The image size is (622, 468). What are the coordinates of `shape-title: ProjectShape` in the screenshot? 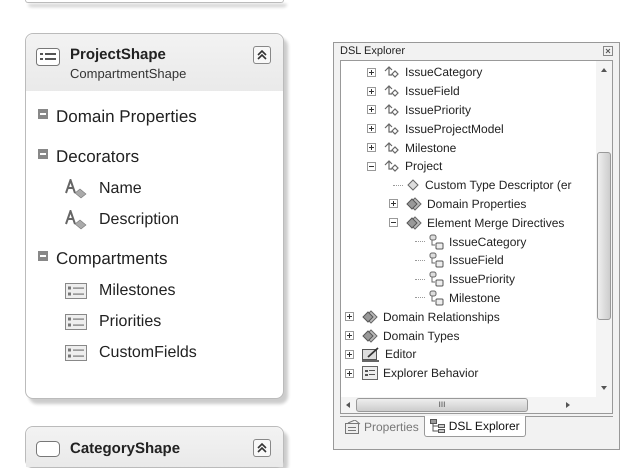 It's located at (118, 54).